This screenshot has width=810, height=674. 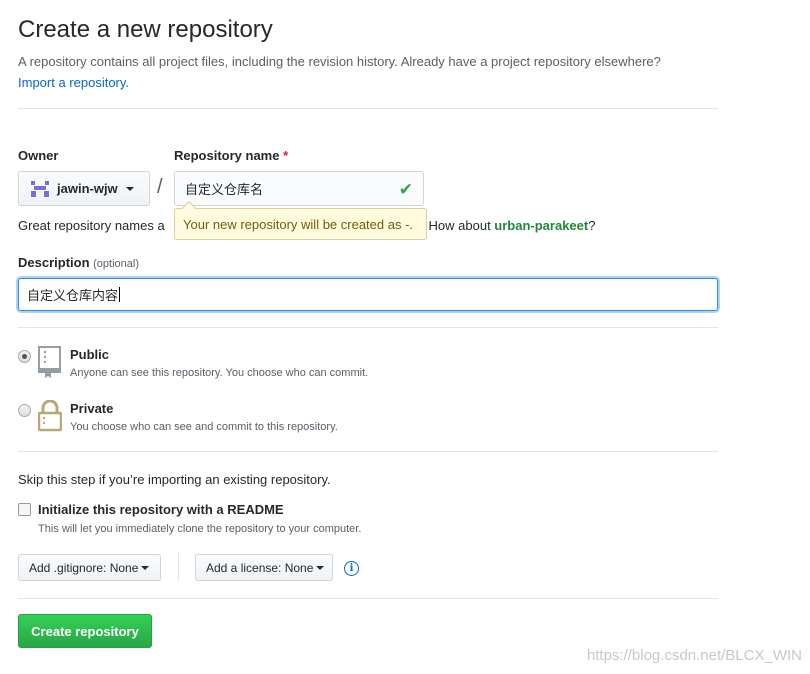 I want to click on required-mark: *, so click(x=286, y=155).